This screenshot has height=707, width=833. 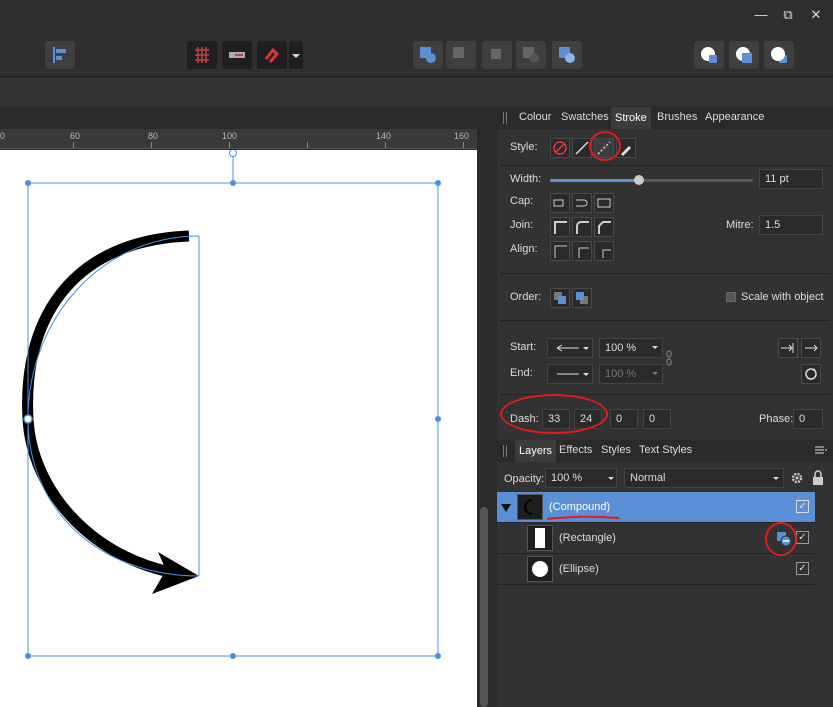 I want to click on arrow-position-inside-button, so click(x=788, y=348).